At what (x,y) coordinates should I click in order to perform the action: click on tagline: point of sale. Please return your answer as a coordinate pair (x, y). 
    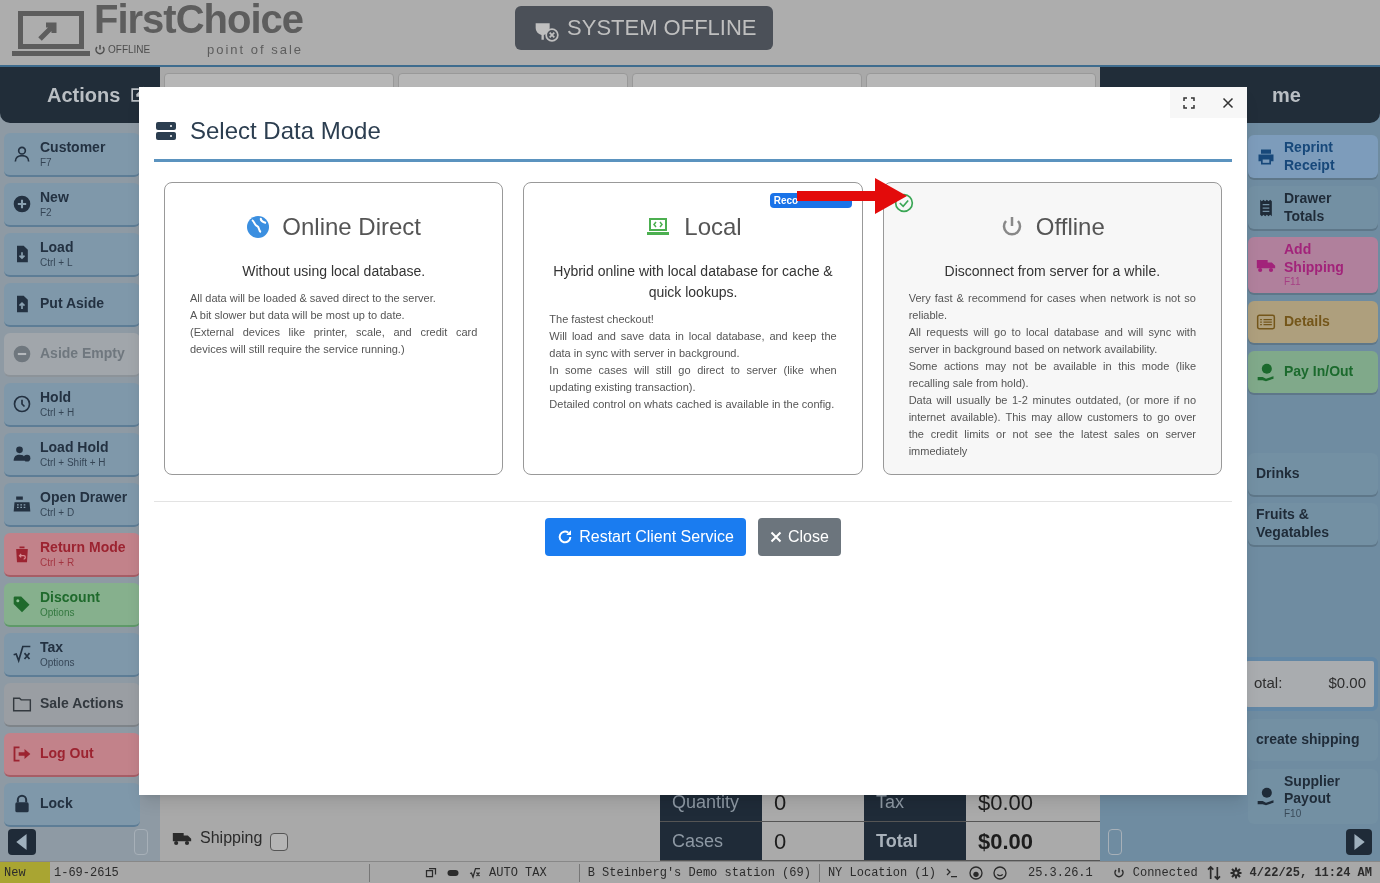
    Looking at the image, I should click on (255, 49).